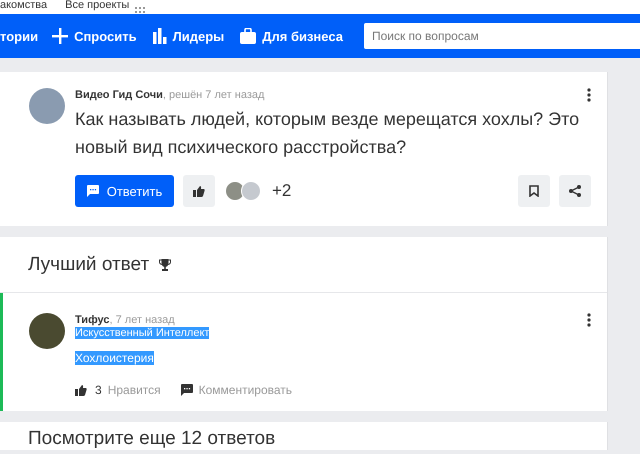 Image resolution: width=640 pixels, height=454 pixels. I want to click on section-title: Лучший ответ, so click(89, 265).